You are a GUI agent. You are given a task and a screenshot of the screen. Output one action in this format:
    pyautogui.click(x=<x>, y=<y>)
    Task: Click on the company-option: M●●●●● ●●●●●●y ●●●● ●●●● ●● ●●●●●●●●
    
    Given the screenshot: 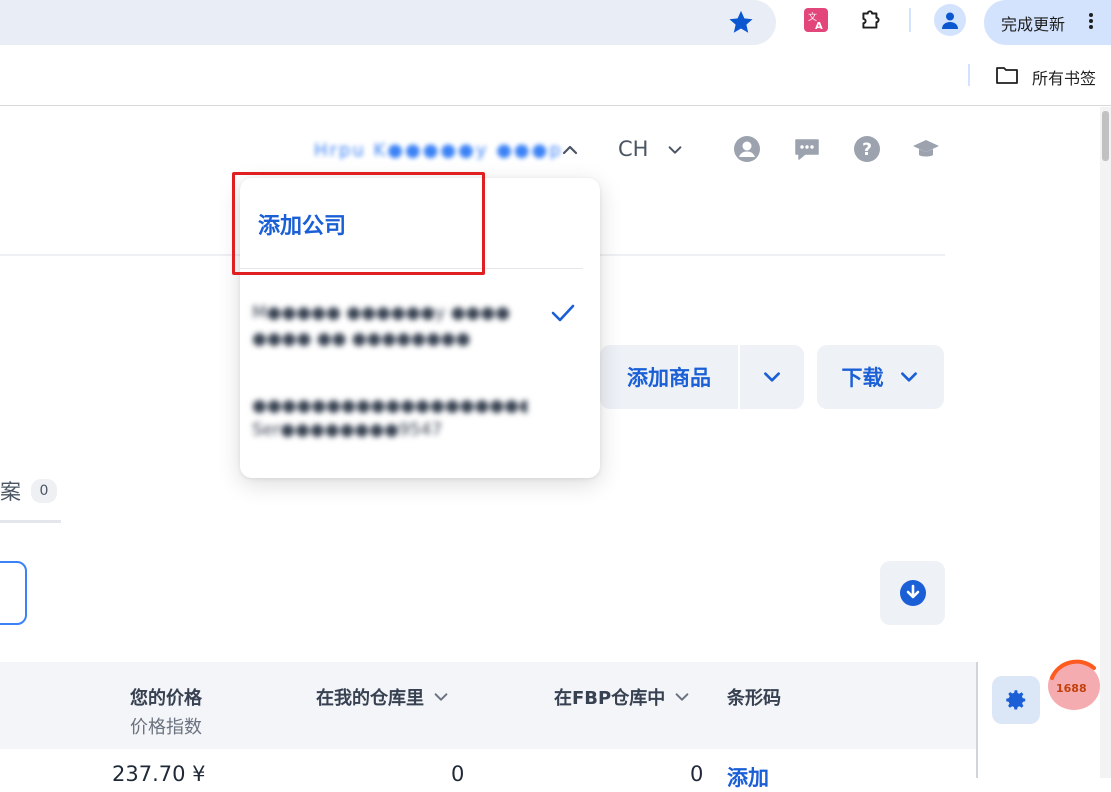 What is the action you would take?
    pyautogui.click(x=389, y=326)
    